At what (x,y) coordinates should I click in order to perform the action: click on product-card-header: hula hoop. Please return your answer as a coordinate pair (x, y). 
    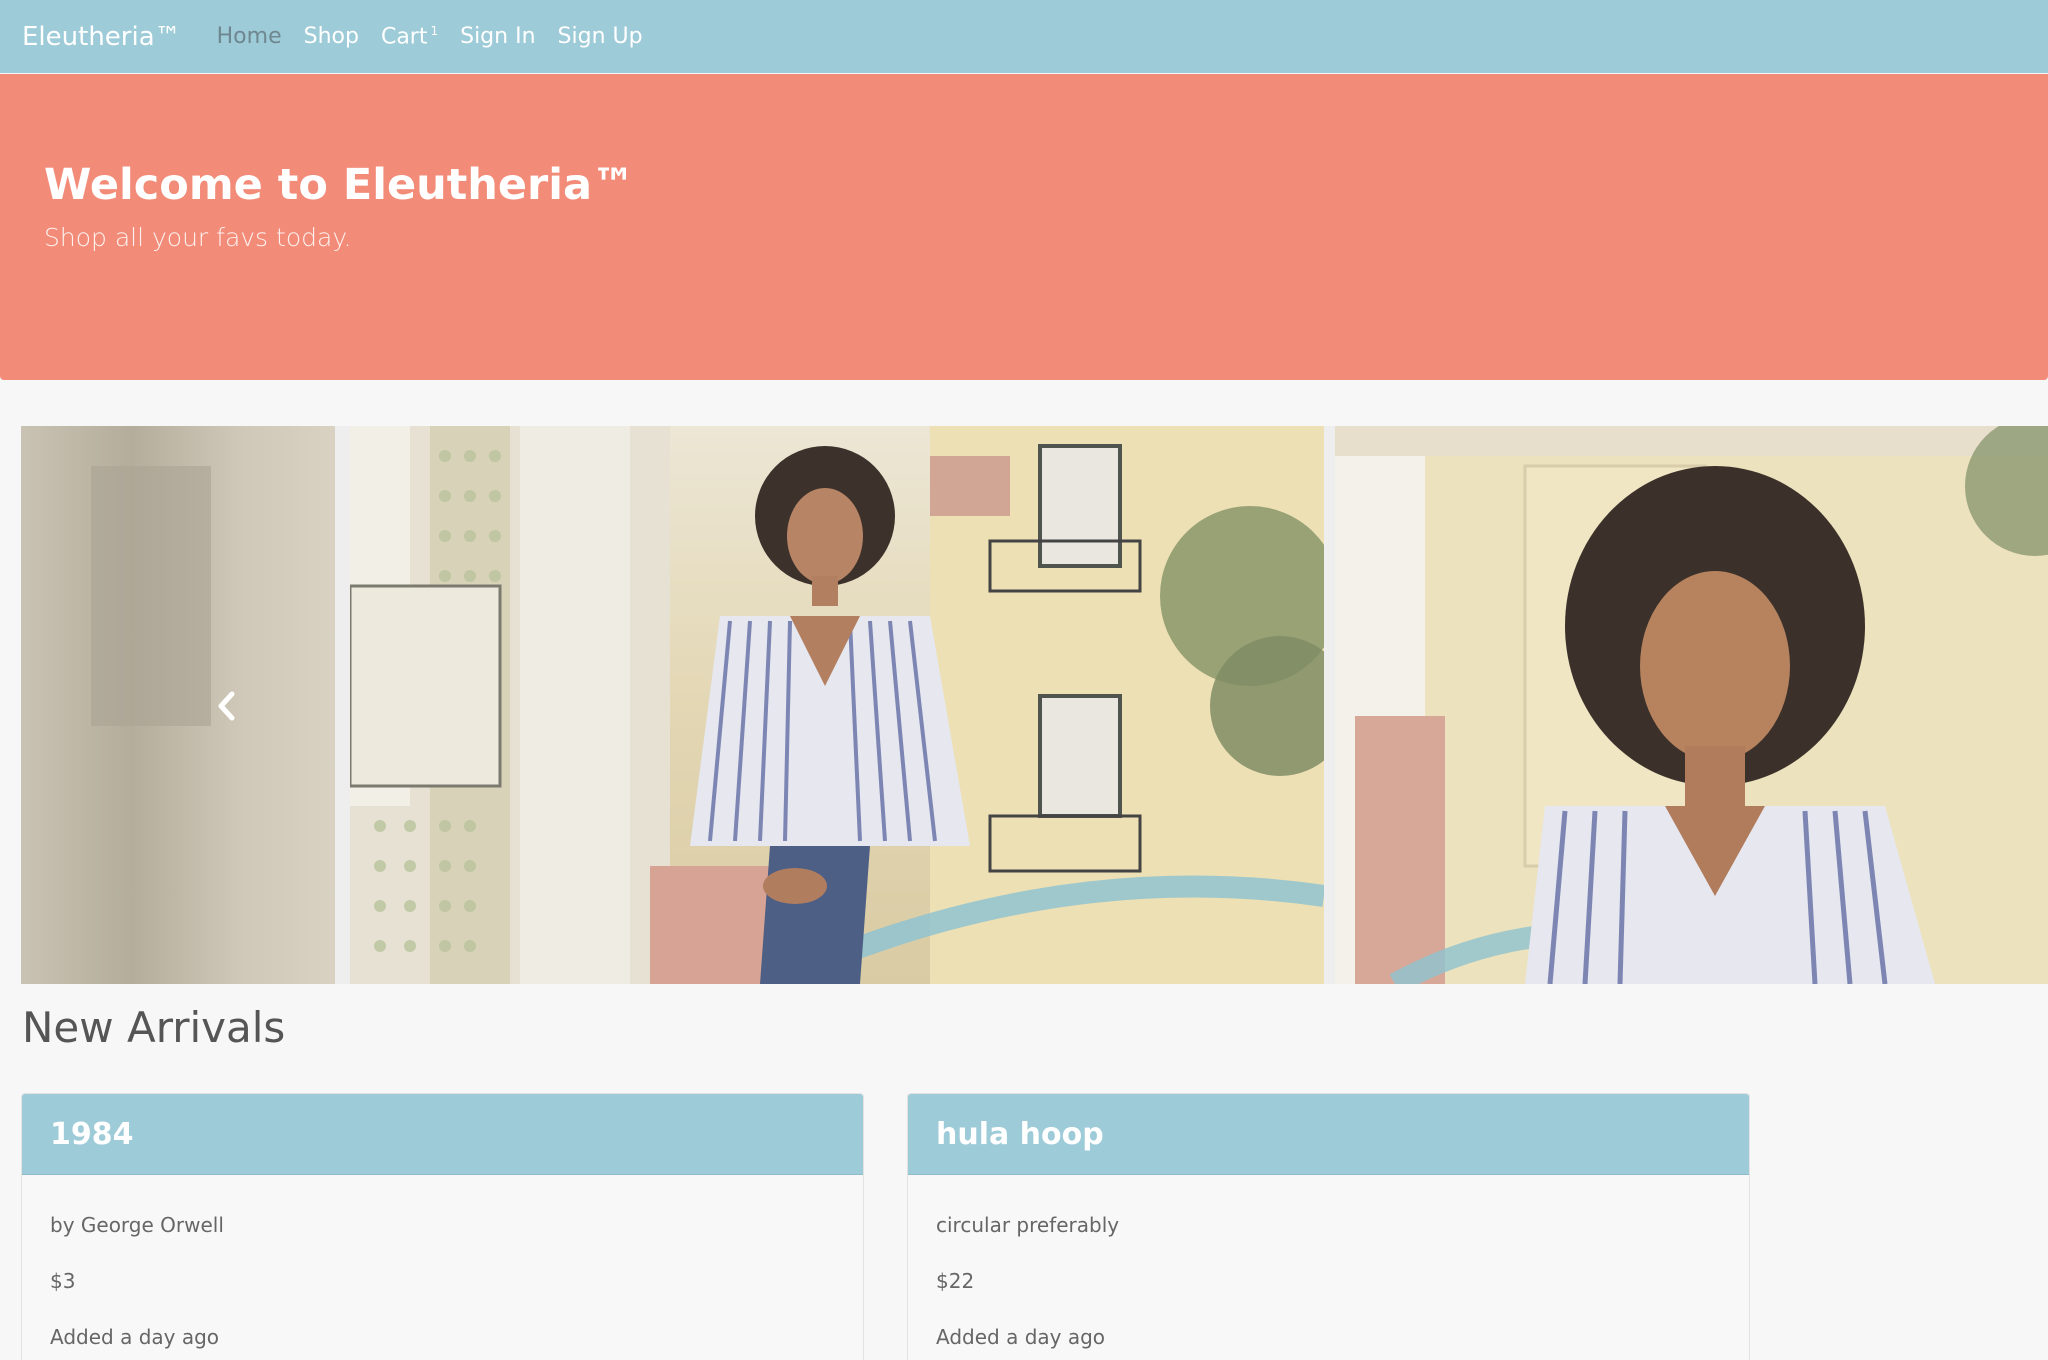
    Looking at the image, I should click on (1328, 1134).